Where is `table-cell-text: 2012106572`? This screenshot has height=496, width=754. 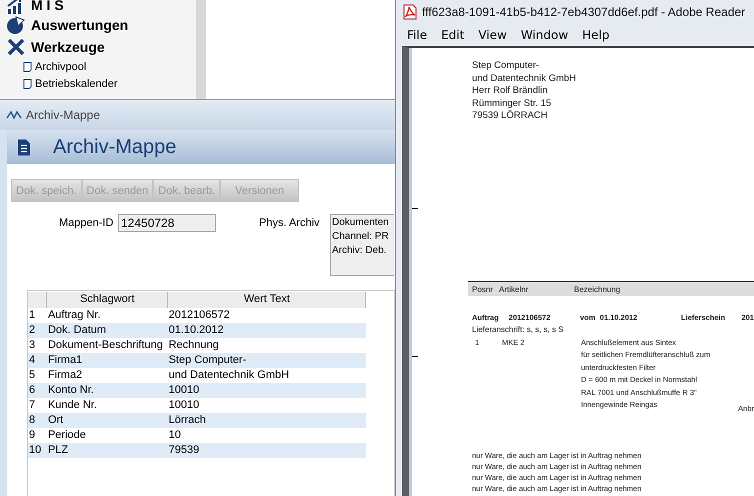
table-cell-text: 2012106572 is located at coordinates (199, 315).